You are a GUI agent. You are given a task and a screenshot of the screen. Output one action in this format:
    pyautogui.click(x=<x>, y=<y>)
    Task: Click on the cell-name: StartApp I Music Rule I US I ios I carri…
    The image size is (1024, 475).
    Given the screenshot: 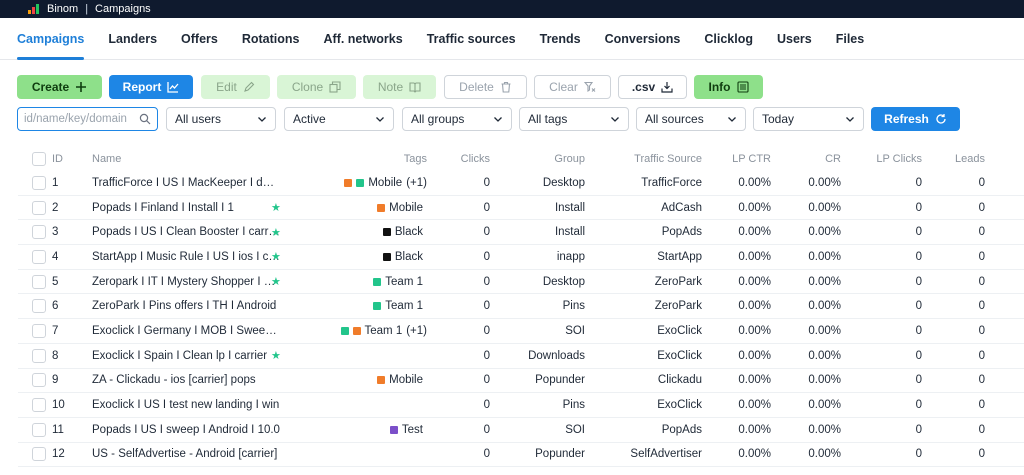 What is the action you would take?
    pyautogui.click(x=186, y=257)
    